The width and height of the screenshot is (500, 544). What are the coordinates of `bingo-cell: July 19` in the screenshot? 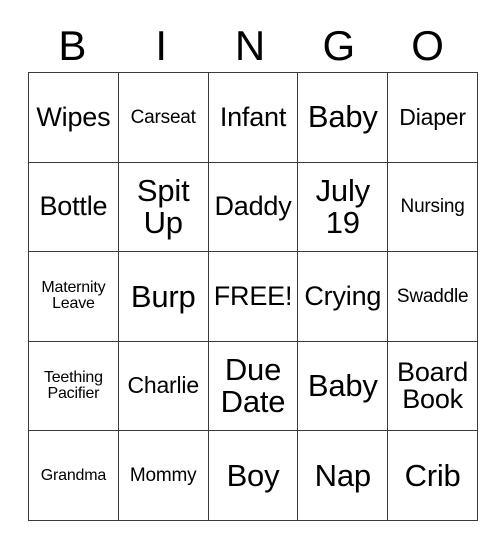 It's located at (343, 207).